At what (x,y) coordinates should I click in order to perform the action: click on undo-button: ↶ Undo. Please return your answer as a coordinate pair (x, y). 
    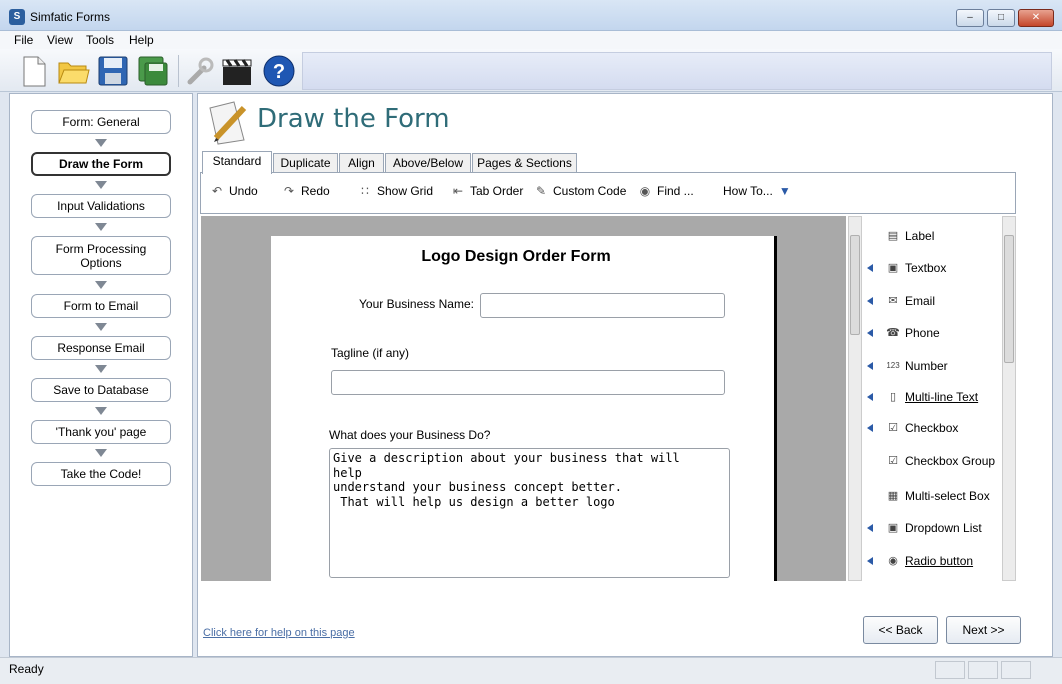
    Looking at the image, I should click on (233, 191).